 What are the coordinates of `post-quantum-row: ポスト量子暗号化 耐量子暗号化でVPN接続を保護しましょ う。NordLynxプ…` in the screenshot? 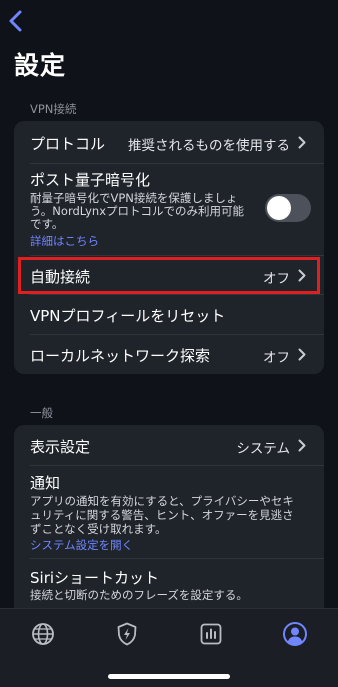 It's located at (169, 209).